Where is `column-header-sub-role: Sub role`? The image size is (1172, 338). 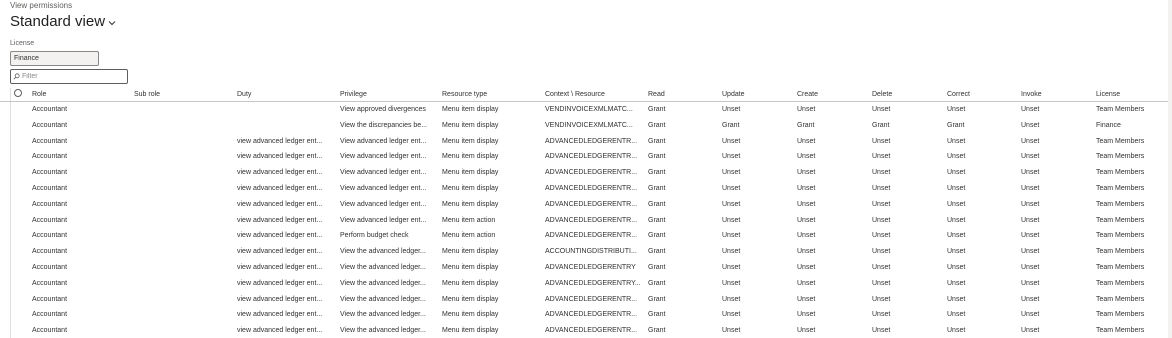
column-header-sub-role: Sub role is located at coordinates (182, 94).